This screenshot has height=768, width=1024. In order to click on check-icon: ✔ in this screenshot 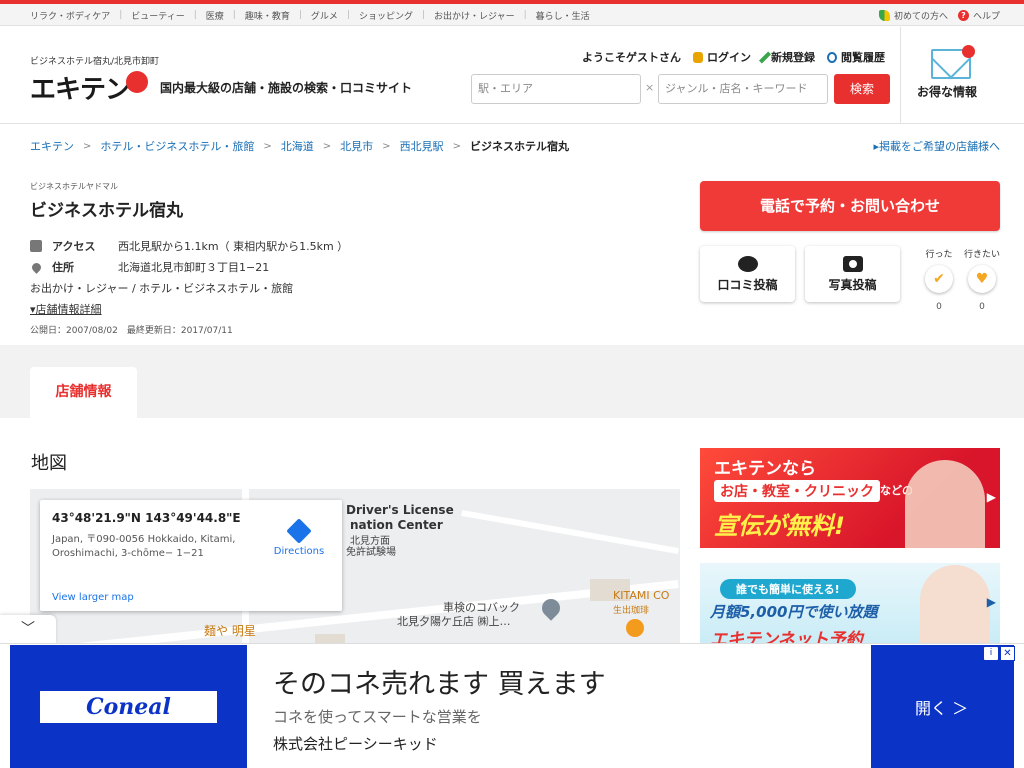, I will do `click(939, 279)`.